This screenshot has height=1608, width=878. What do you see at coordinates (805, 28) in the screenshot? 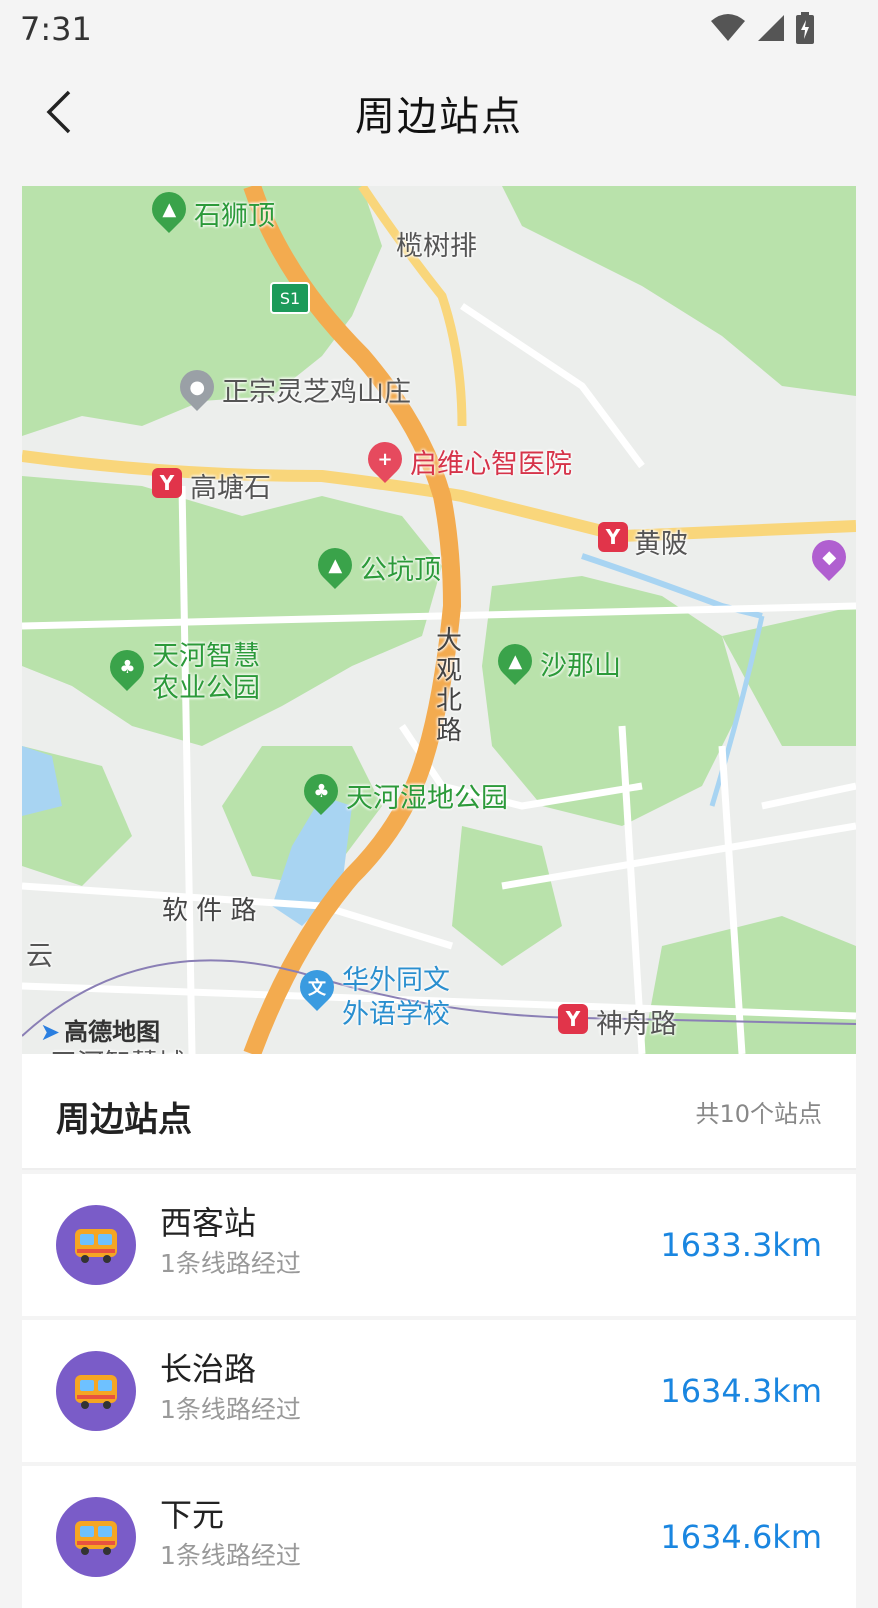
I see `battery-charging-icon` at bounding box center [805, 28].